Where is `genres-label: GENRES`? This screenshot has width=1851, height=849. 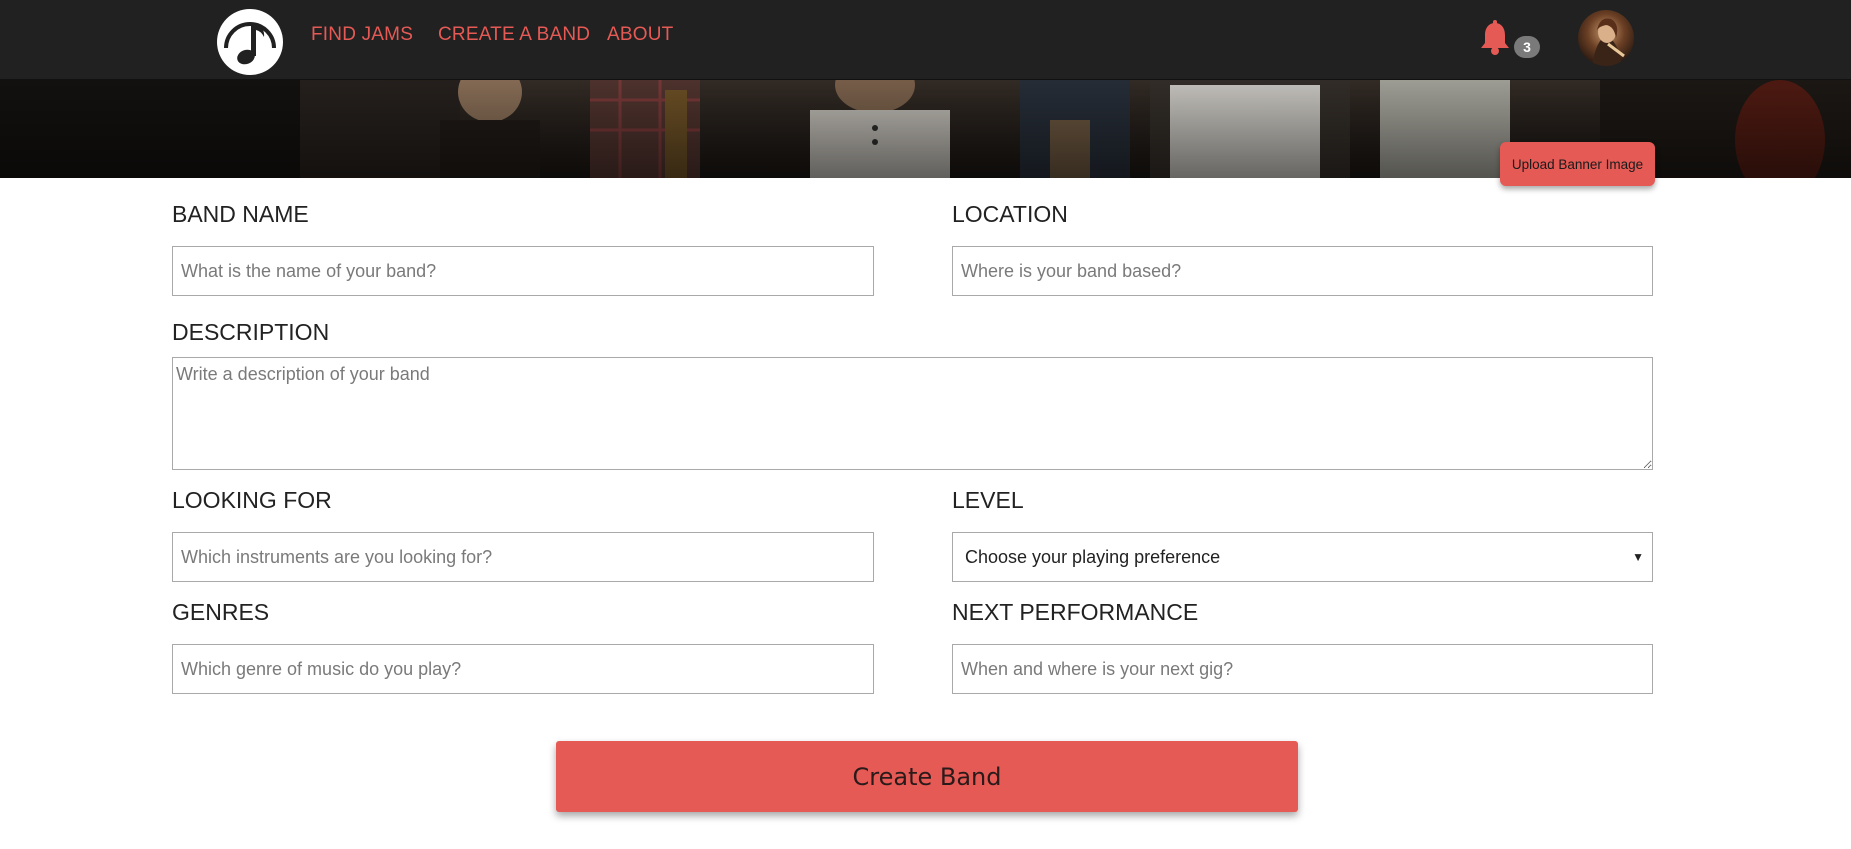 genres-label: GENRES is located at coordinates (221, 612).